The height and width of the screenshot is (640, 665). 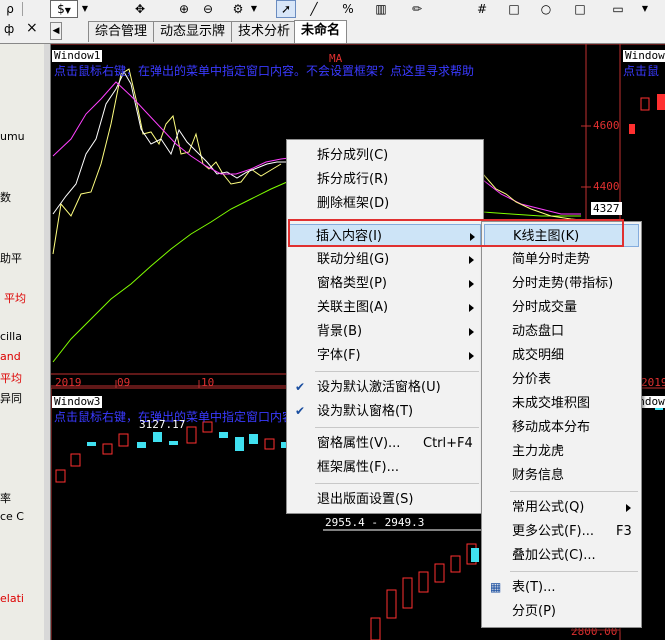 What do you see at coordinates (124, 382) in the screenshot?
I see `date-tick: 09` at bounding box center [124, 382].